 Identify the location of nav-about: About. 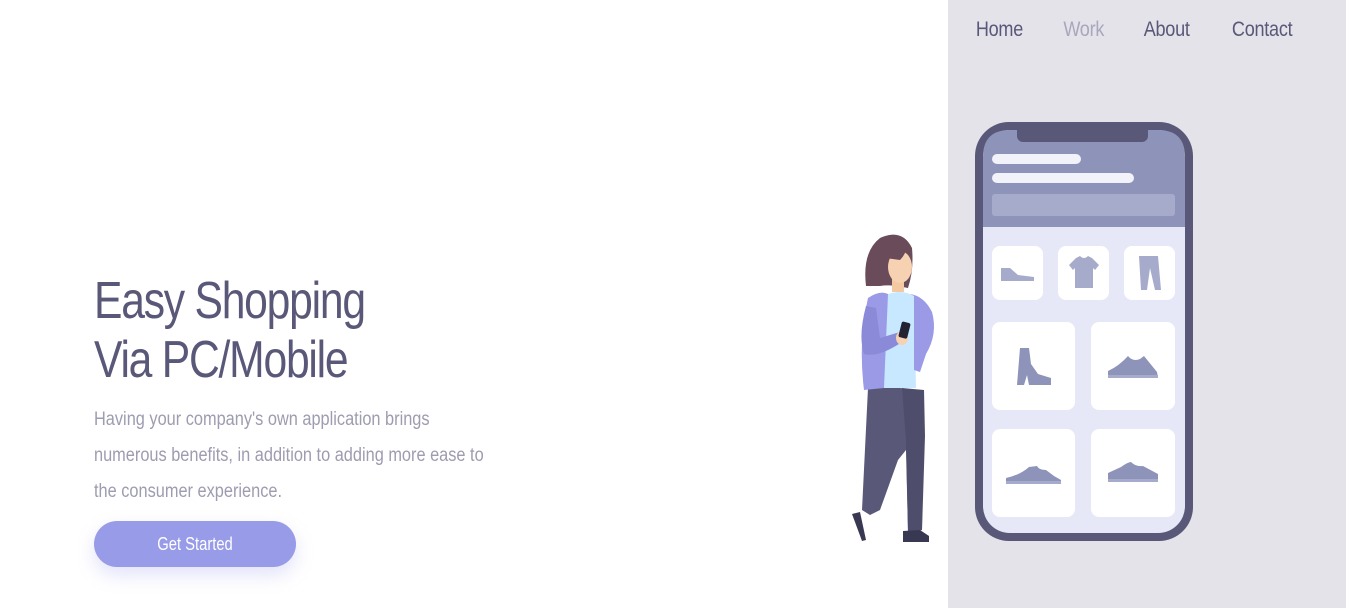
(1167, 30).